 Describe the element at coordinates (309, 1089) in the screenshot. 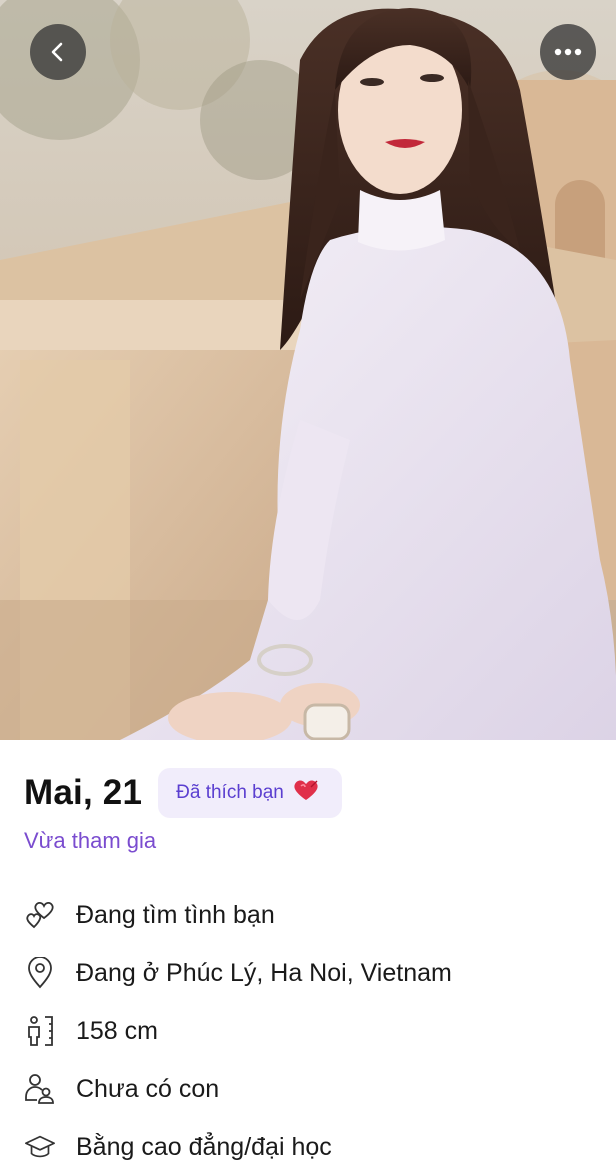

I see `detail-children: Chưa có con` at that location.